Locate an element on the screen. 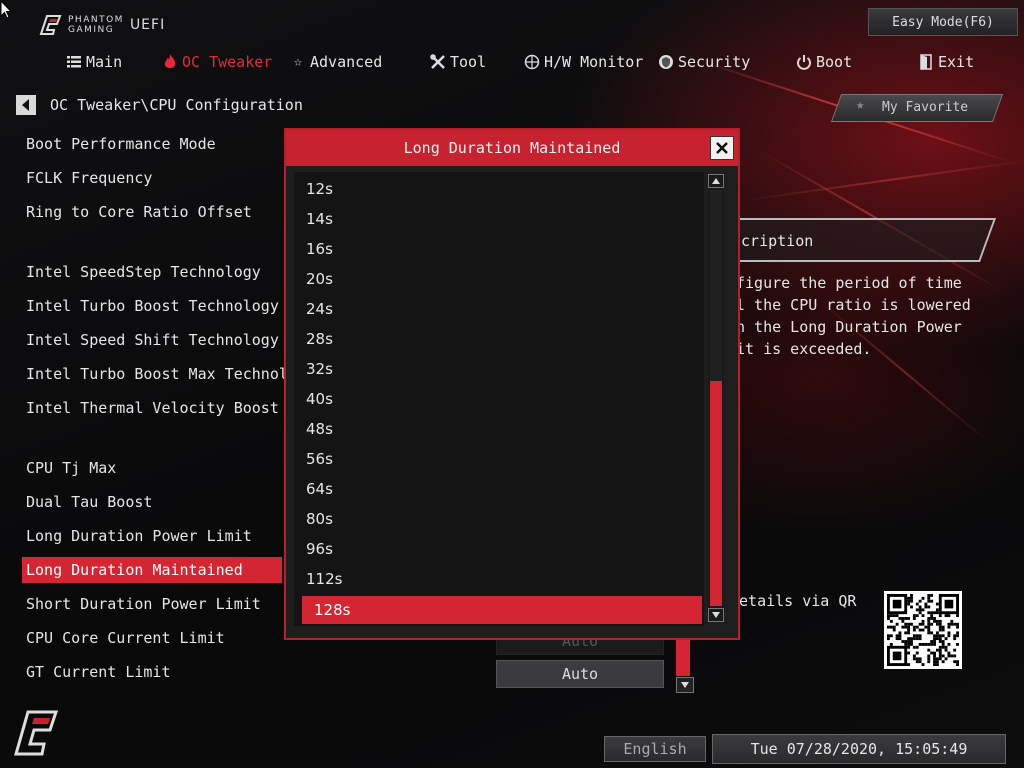 This screenshot has height=768, width=1024. option-intel-speedstep: Intel SpeedStep Technology is located at coordinates (143, 272).